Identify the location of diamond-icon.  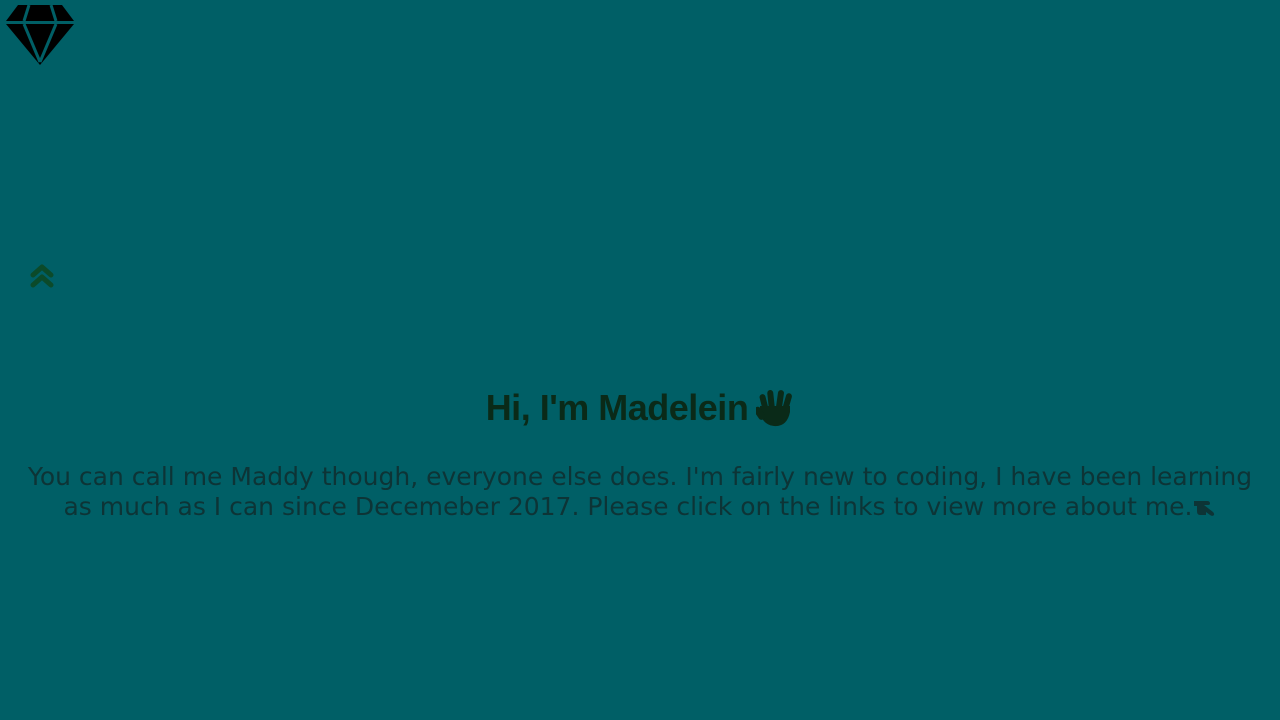
(40, 35).